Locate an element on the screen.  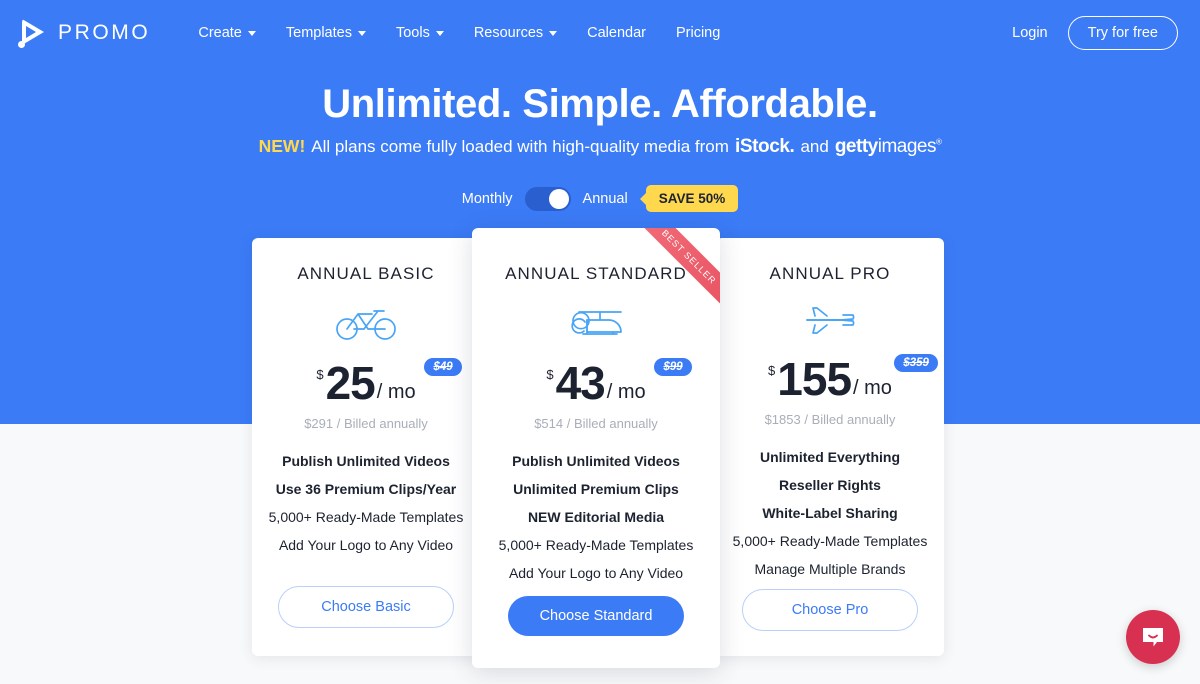
feature-item: NEW Editorial Media is located at coordinates (596, 516).